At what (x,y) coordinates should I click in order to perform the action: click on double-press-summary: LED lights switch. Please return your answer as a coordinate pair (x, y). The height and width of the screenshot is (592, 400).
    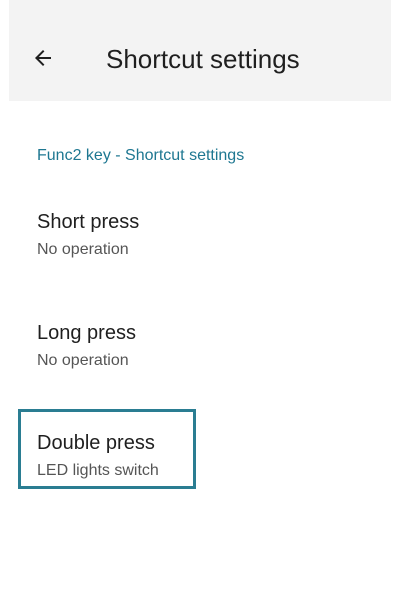
    Looking at the image, I should click on (98, 470).